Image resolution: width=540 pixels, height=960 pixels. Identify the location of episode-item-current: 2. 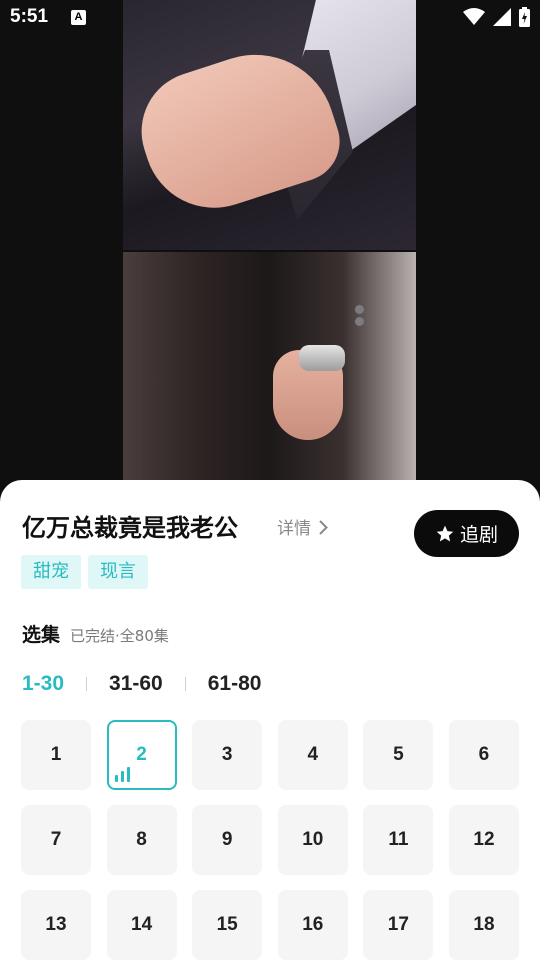
(141, 755).